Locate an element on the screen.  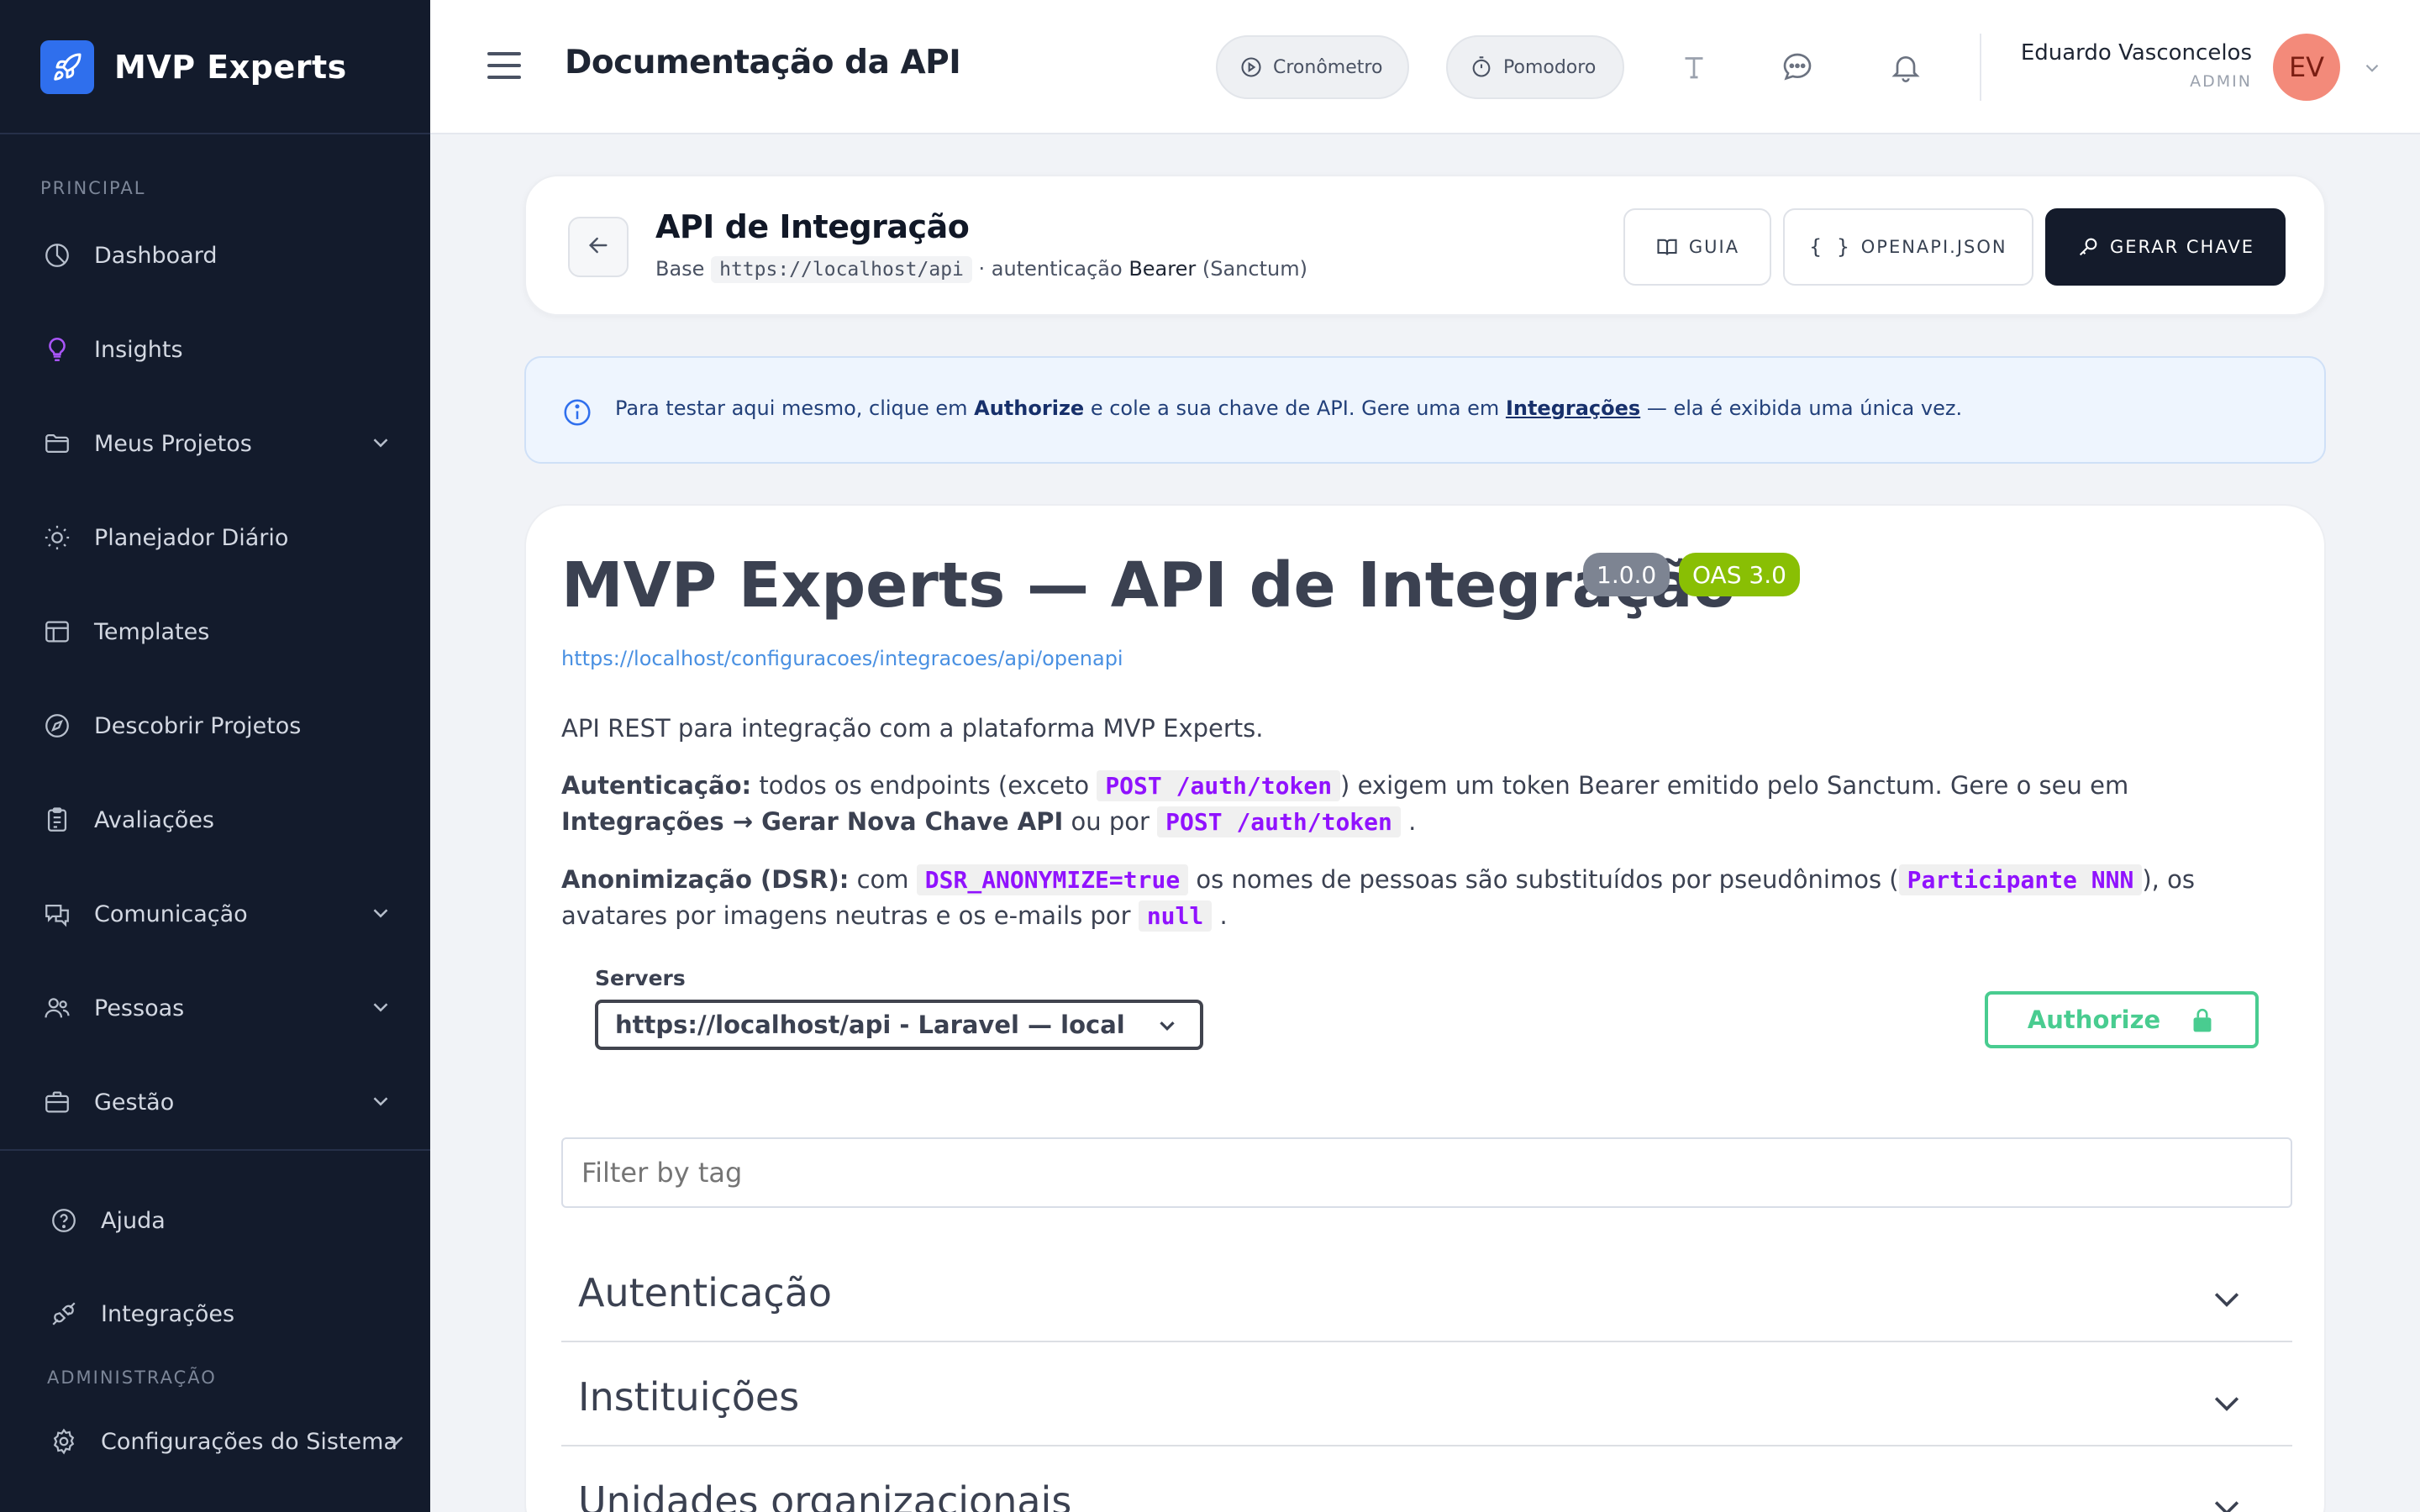
auth-label: Autenticação: is located at coordinates (657, 785).